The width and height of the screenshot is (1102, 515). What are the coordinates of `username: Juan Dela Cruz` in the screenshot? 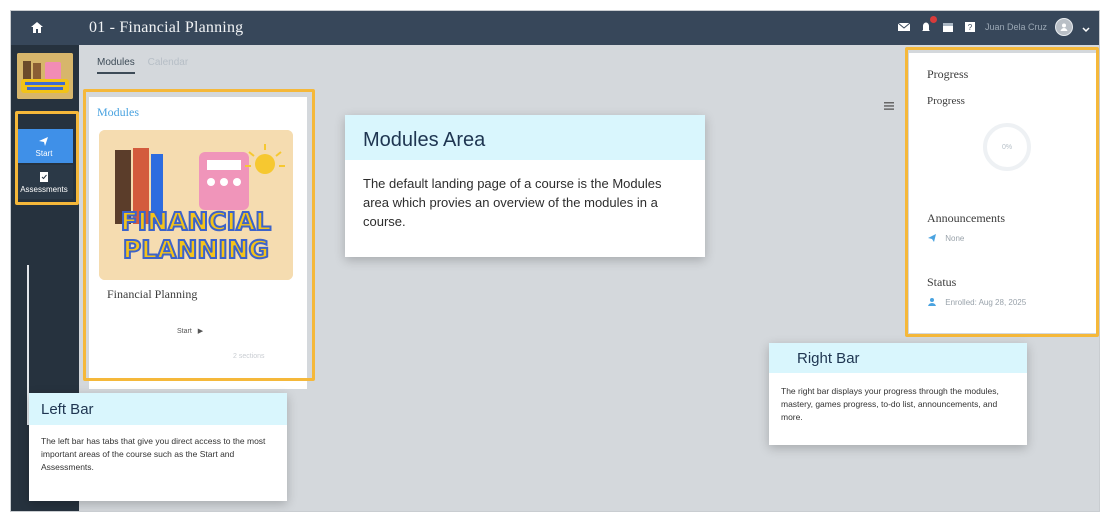 It's located at (1016, 27).